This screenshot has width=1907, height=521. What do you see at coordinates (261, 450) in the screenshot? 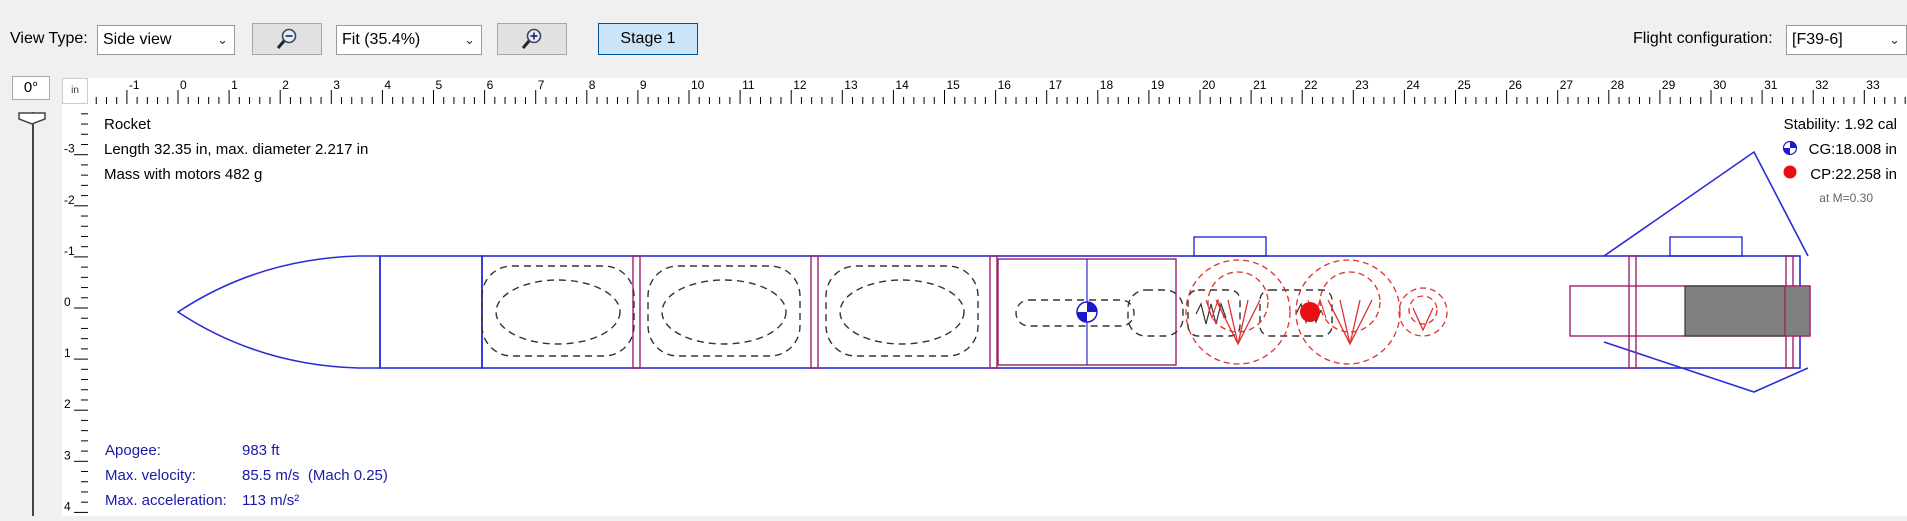
I see `apogee-value: 983 ft` at bounding box center [261, 450].